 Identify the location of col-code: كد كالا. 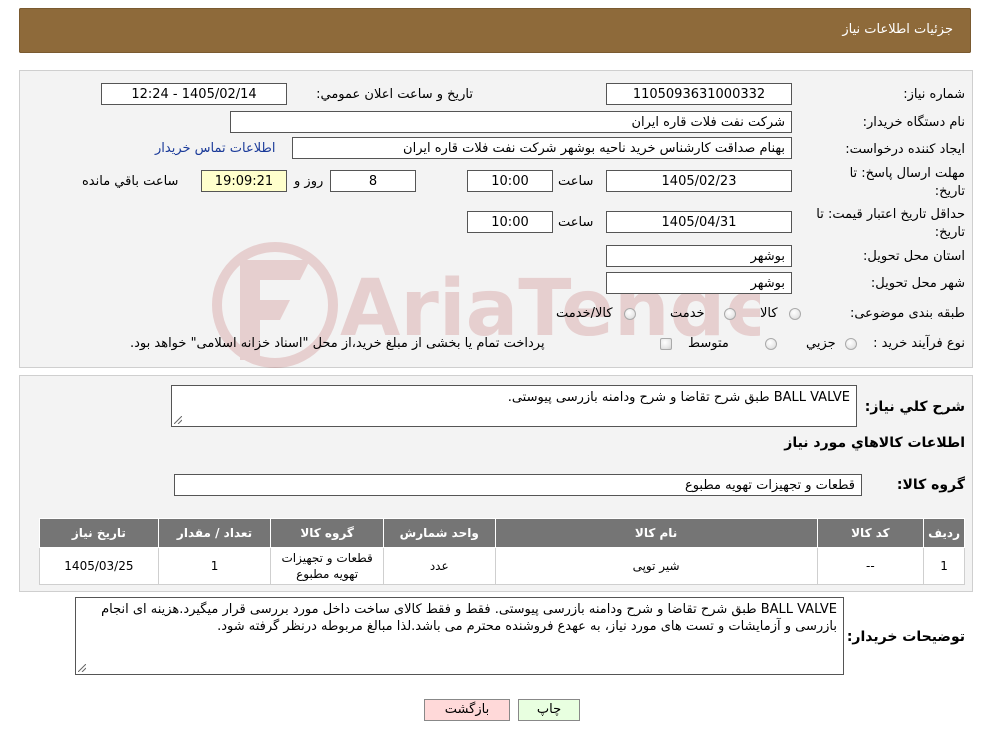
(870, 533).